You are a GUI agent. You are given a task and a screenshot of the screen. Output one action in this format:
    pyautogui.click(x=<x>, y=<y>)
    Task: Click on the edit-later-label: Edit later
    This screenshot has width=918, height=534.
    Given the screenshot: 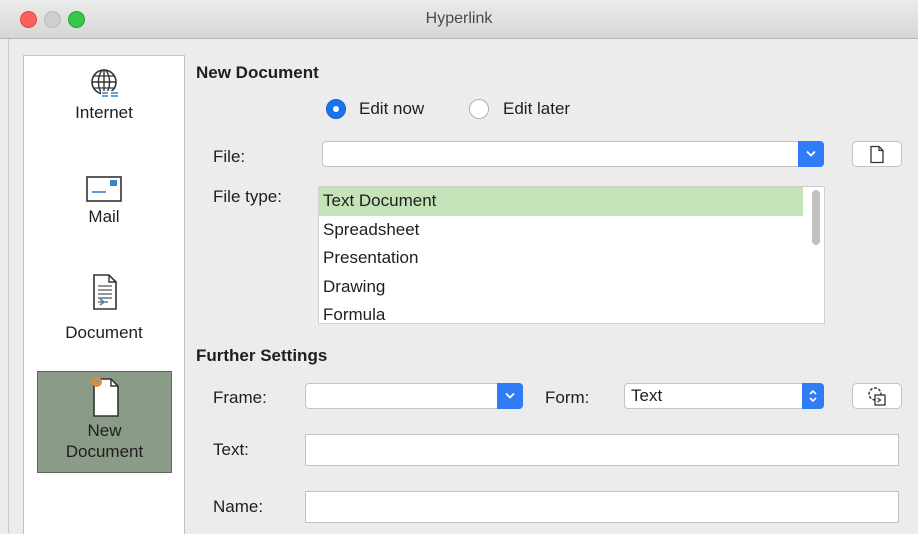 What is the action you would take?
    pyautogui.click(x=536, y=109)
    